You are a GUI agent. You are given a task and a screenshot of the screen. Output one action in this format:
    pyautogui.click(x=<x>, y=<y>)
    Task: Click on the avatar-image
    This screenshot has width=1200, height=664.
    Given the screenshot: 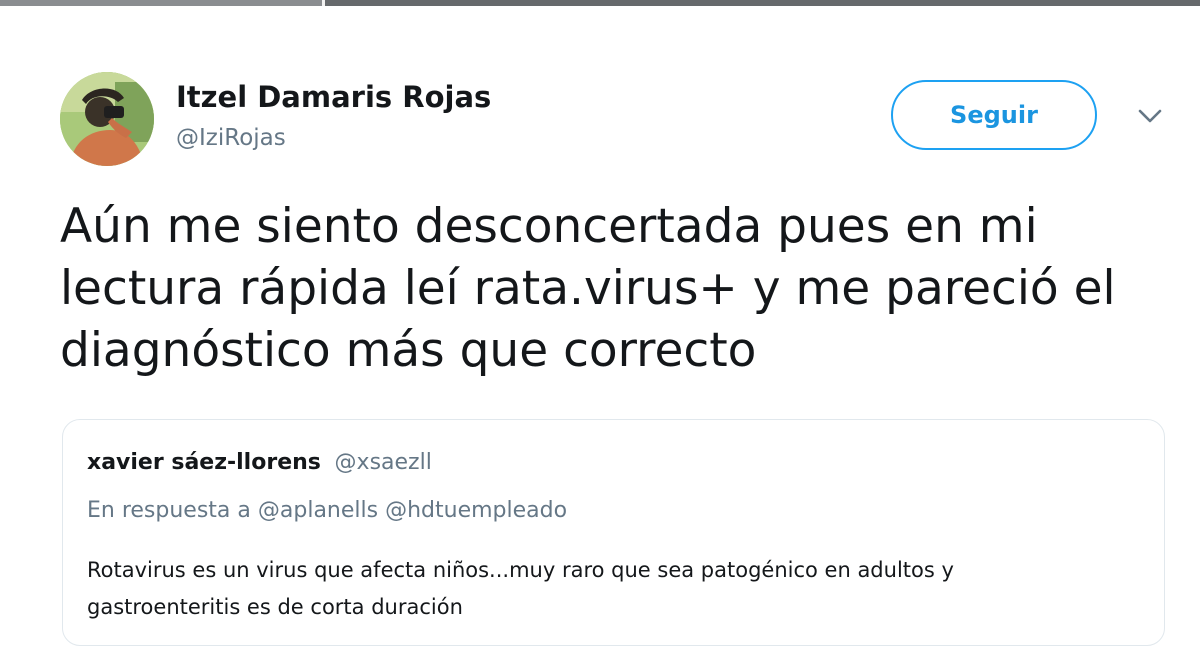 What is the action you would take?
    pyautogui.click(x=107, y=119)
    